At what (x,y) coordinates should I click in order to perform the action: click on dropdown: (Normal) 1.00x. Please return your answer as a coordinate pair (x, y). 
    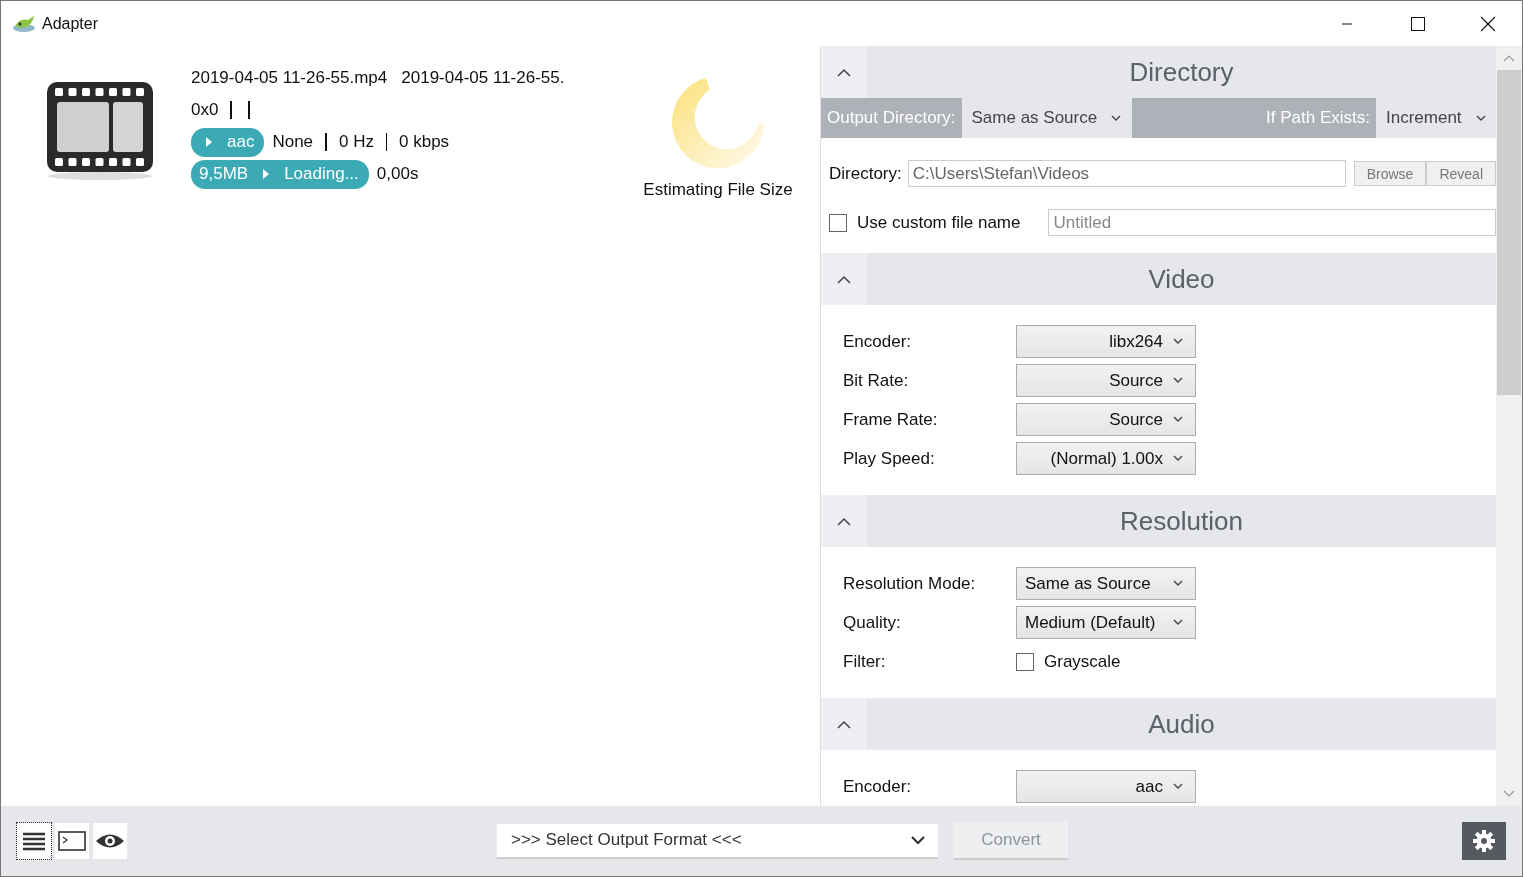
    Looking at the image, I should click on (1106, 458).